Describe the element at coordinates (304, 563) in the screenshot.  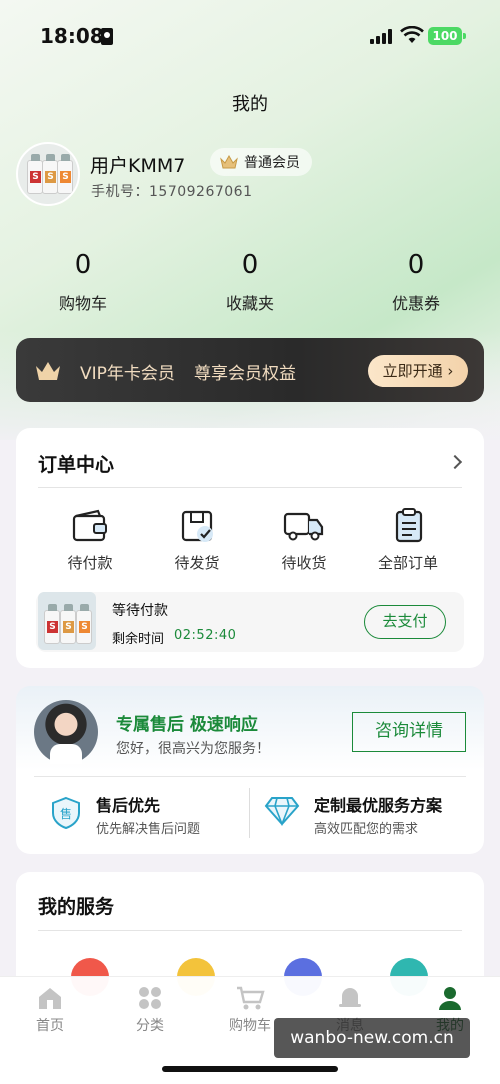
I see `order-item-label: 待收货` at that location.